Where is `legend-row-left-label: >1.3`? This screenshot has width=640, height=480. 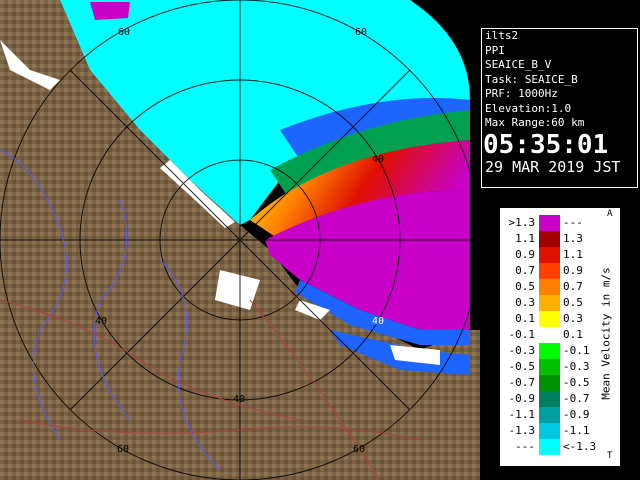 legend-row-left-label: >1.3 is located at coordinates (522, 222).